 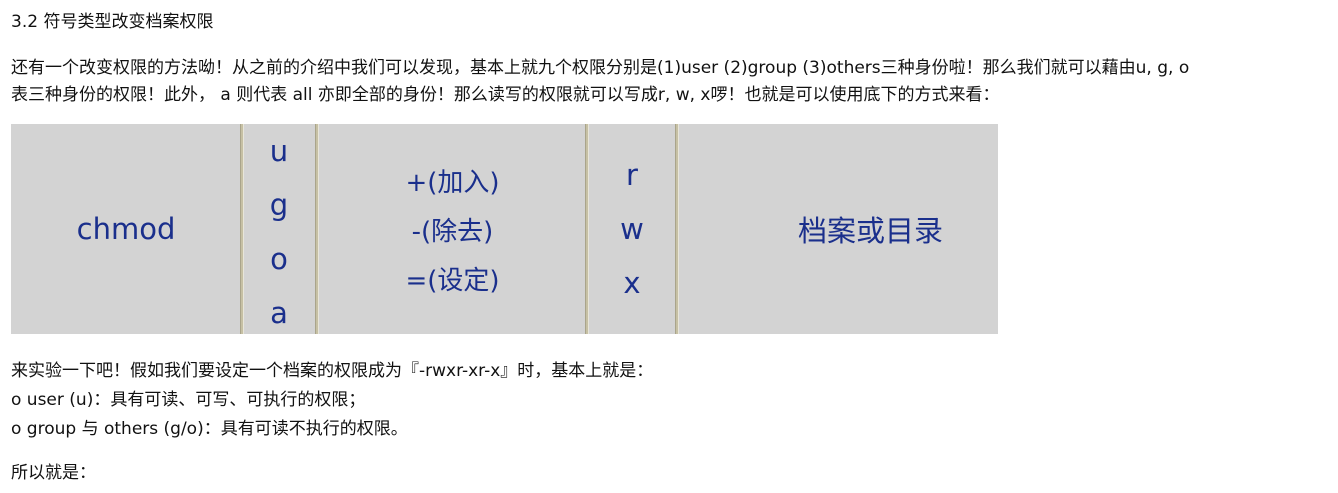 What do you see at coordinates (279, 205) in the screenshot?
I see `who-group: g` at bounding box center [279, 205].